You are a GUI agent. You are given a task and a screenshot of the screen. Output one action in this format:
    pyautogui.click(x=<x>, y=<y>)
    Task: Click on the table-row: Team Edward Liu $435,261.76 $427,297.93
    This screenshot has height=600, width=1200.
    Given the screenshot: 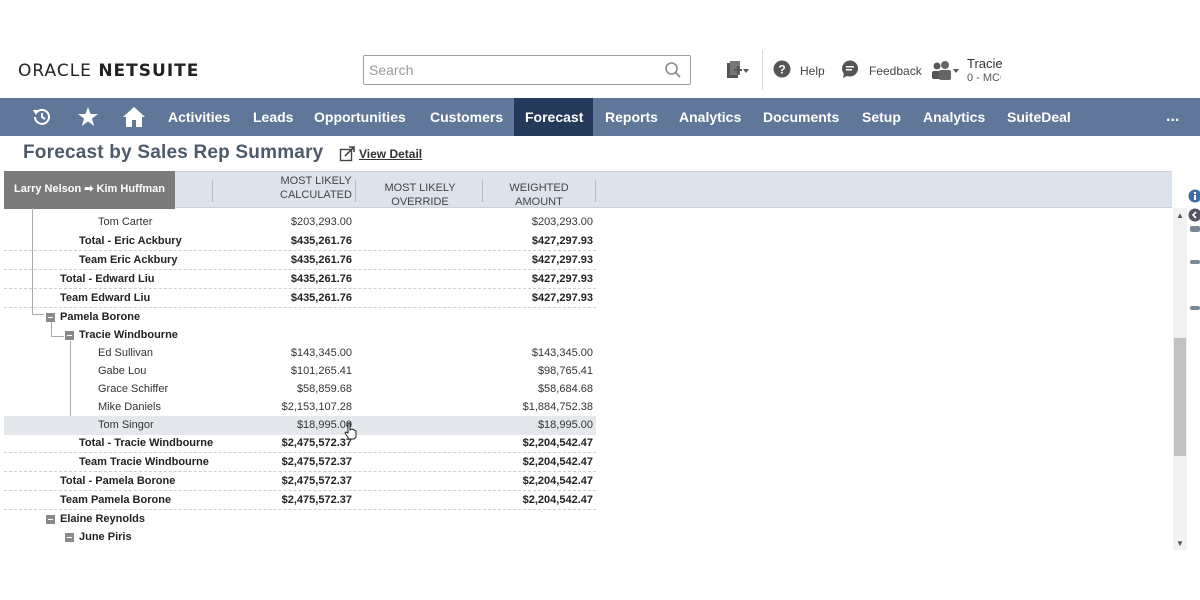 What is the action you would take?
    pyautogui.click(x=300, y=299)
    